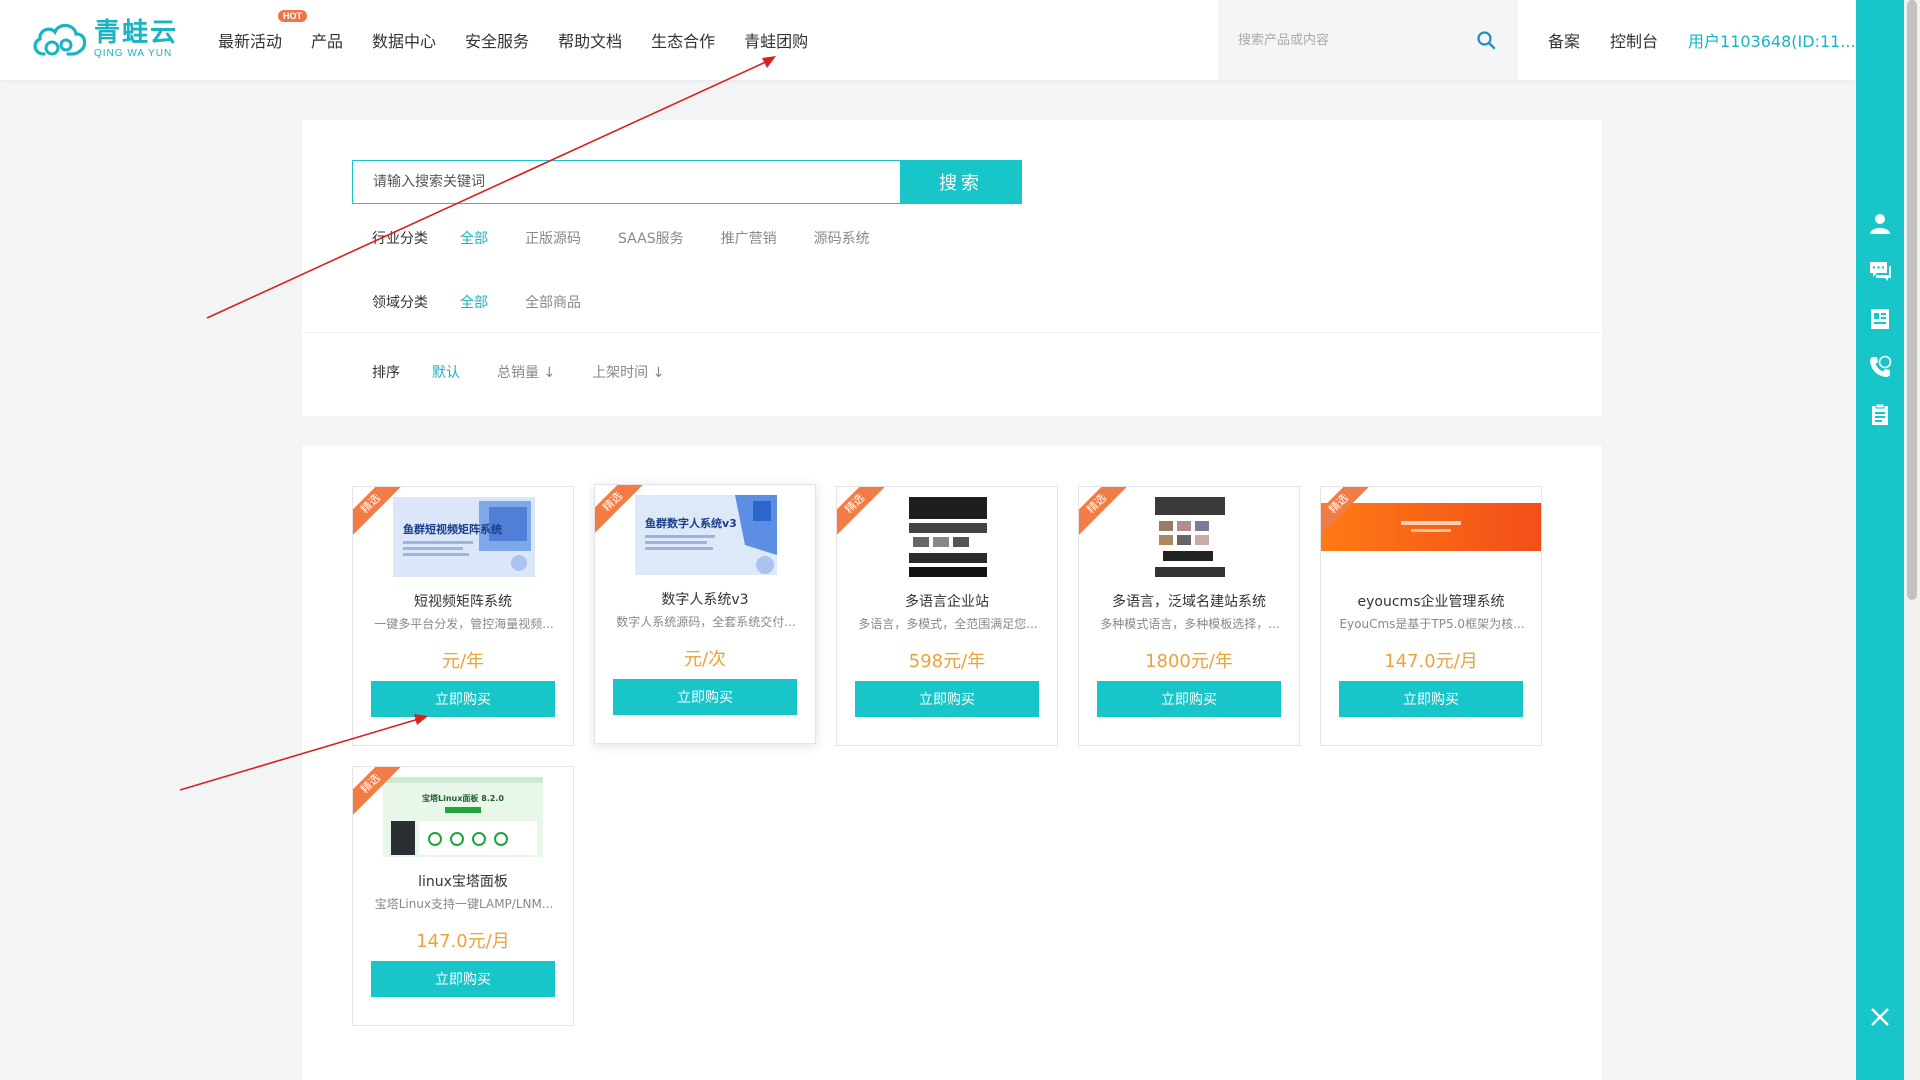 This screenshot has height=1080, width=1920. I want to click on product-thumbnail: 鱼群短视频矩阵系统, so click(464, 537).